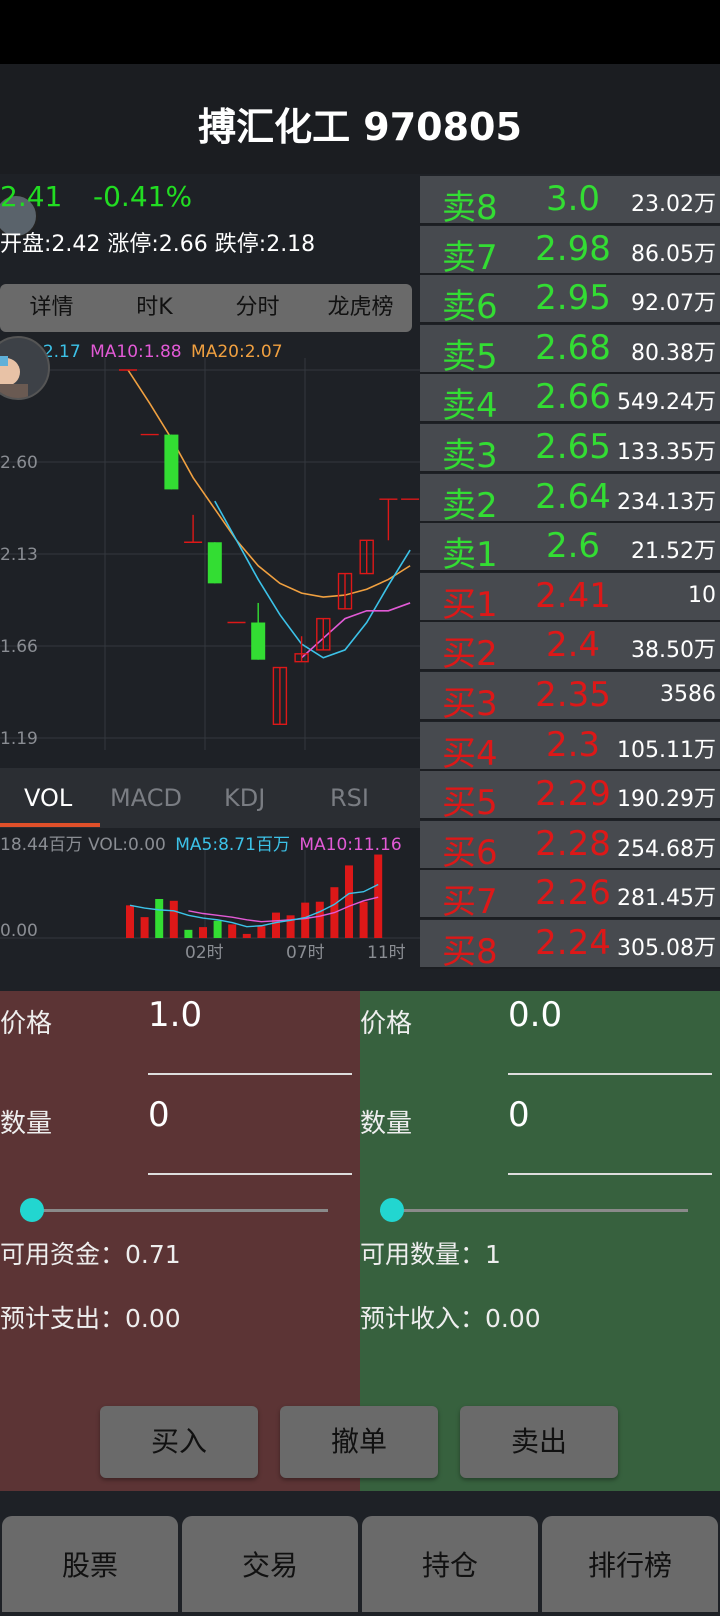  I want to click on buy-level-price: 2.4, so click(573, 645).